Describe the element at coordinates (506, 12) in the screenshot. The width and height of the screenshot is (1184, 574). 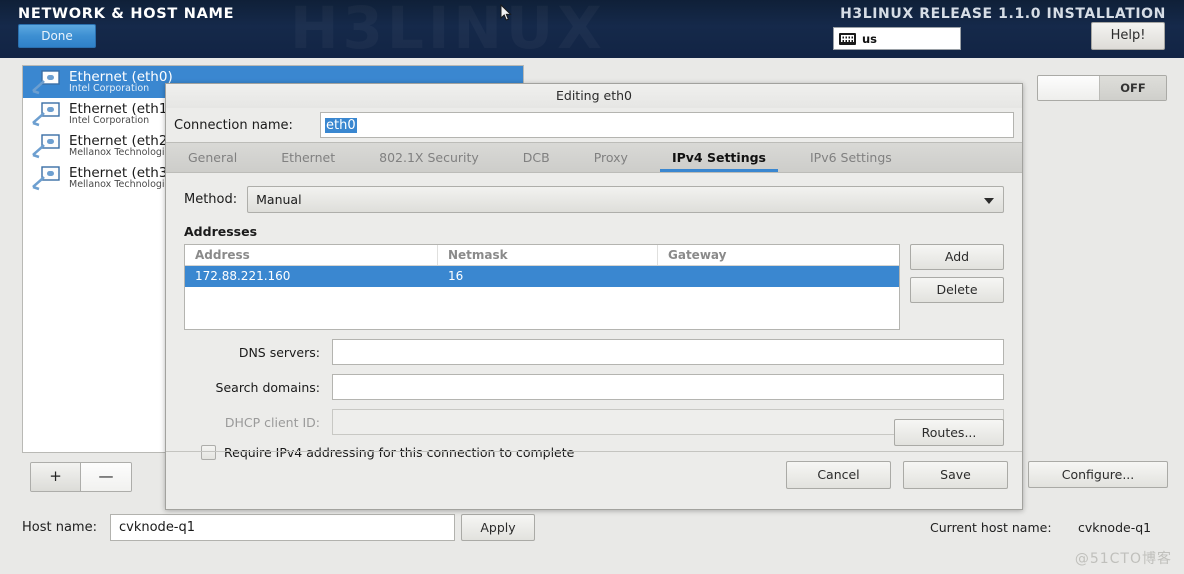
I see `mouse-pointer-icon` at that location.